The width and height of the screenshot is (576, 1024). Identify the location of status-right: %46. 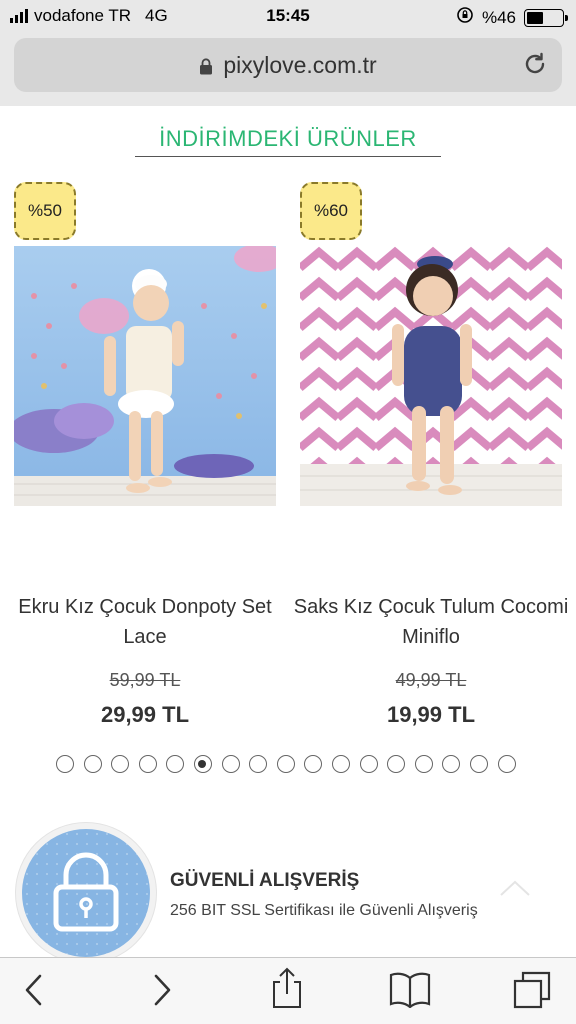
(512, 17).